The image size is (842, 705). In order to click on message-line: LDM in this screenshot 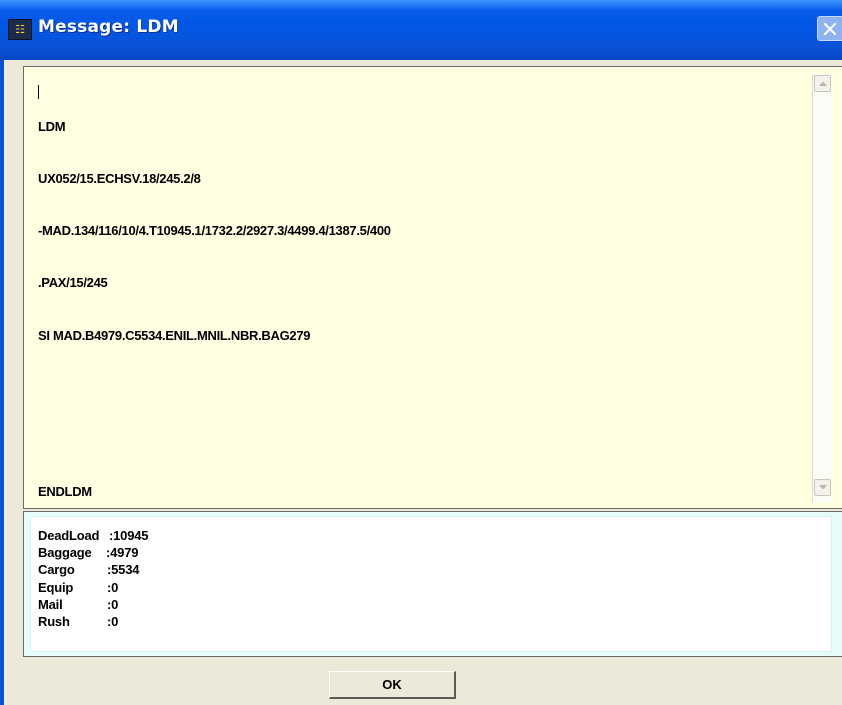, I will do `click(52, 126)`.